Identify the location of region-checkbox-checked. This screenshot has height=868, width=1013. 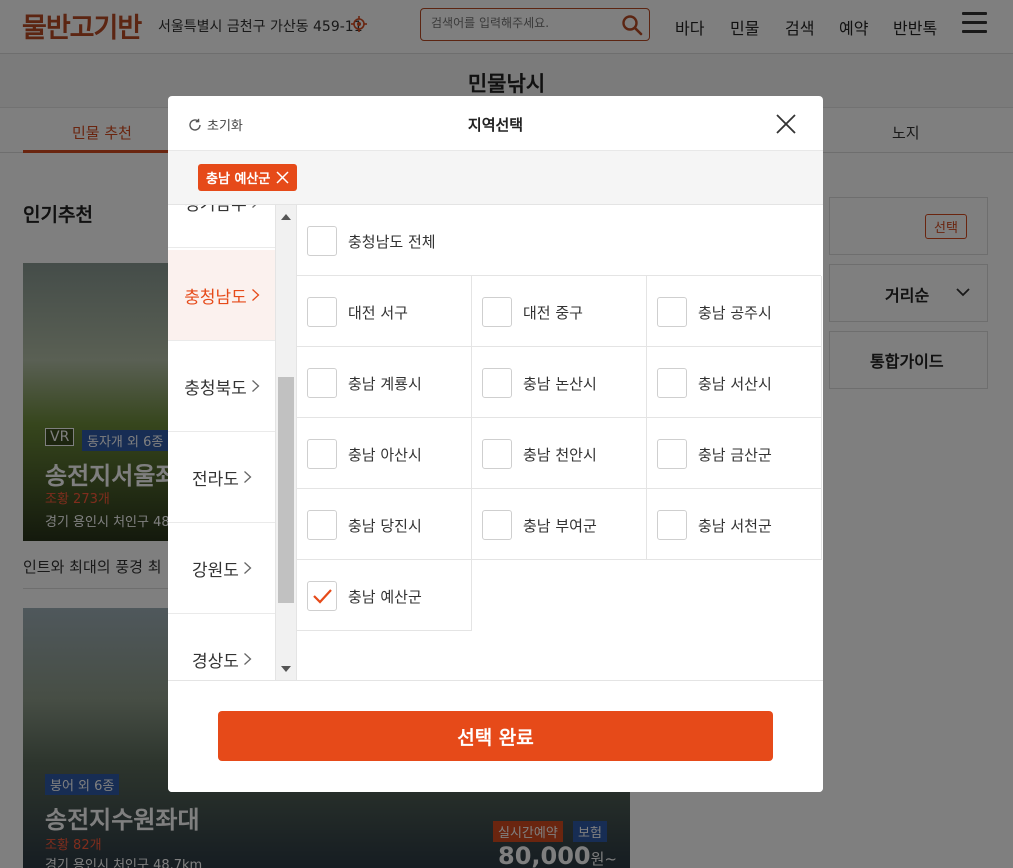
(322, 596).